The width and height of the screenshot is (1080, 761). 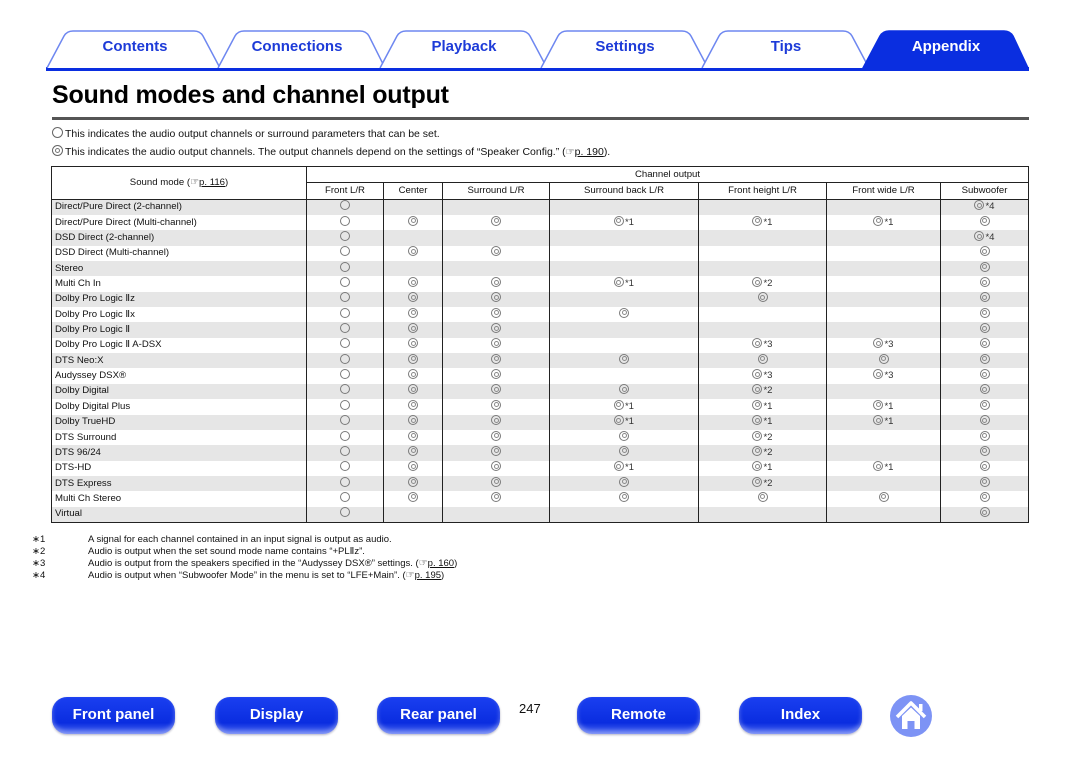 I want to click on footnote-marker: *4, so click(x=990, y=238).